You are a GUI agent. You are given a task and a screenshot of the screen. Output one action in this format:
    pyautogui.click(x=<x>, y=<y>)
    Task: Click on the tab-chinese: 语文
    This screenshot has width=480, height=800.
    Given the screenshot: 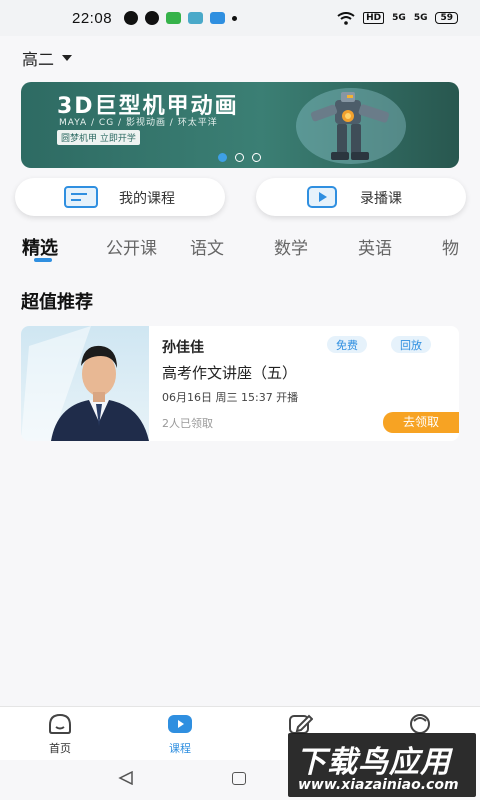 What is the action you would take?
    pyautogui.click(x=232, y=247)
    